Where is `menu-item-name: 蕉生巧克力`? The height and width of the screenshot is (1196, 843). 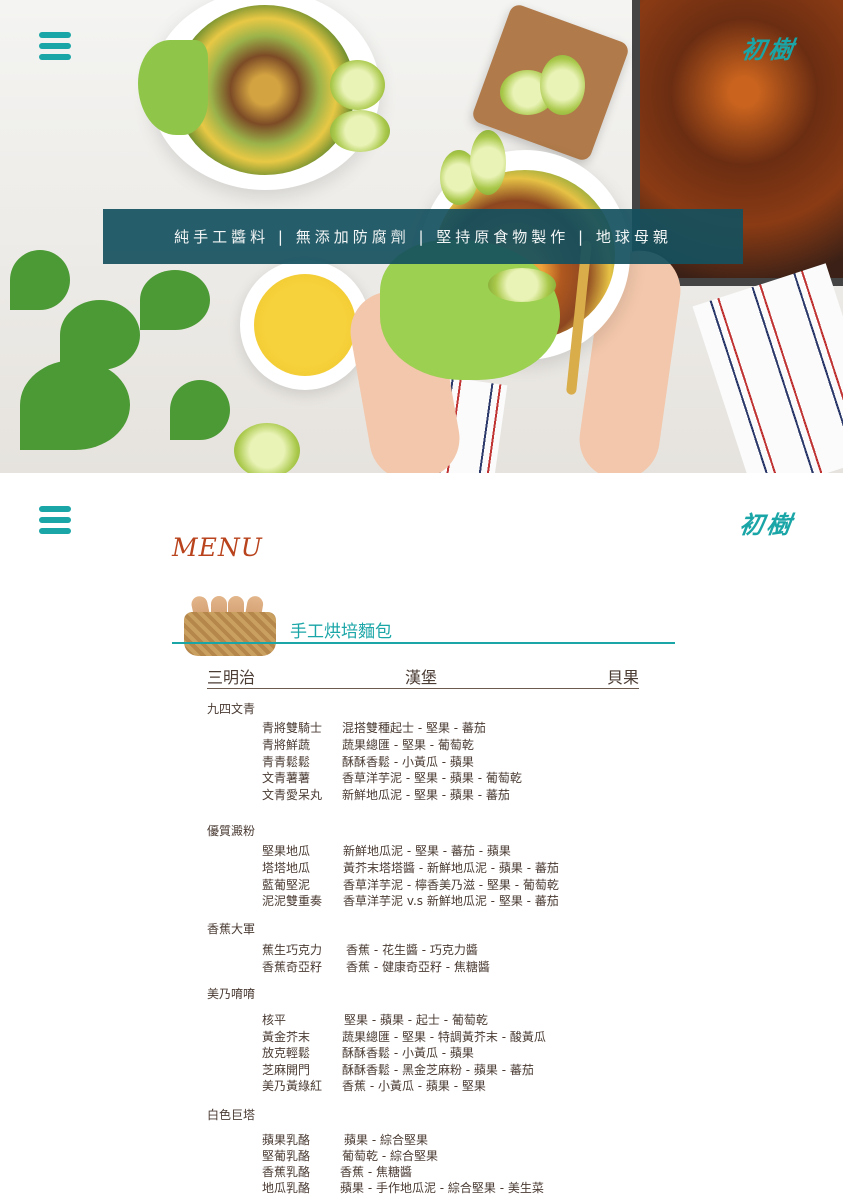
menu-item-name: 蕉生巧克力 is located at coordinates (292, 950).